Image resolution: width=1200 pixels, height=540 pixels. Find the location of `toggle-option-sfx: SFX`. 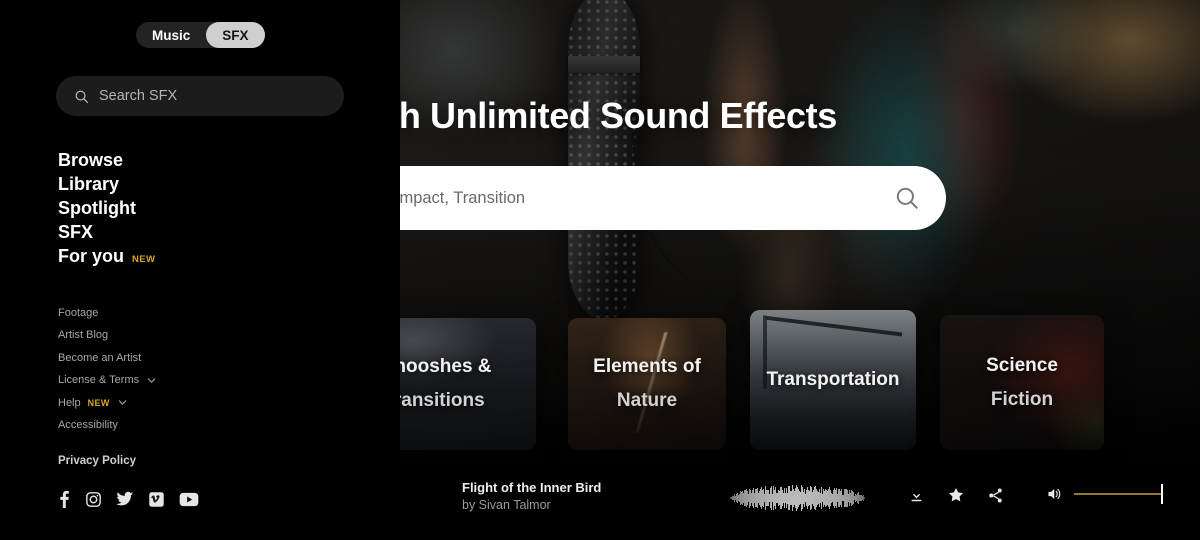

toggle-option-sfx: SFX is located at coordinates (235, 35).